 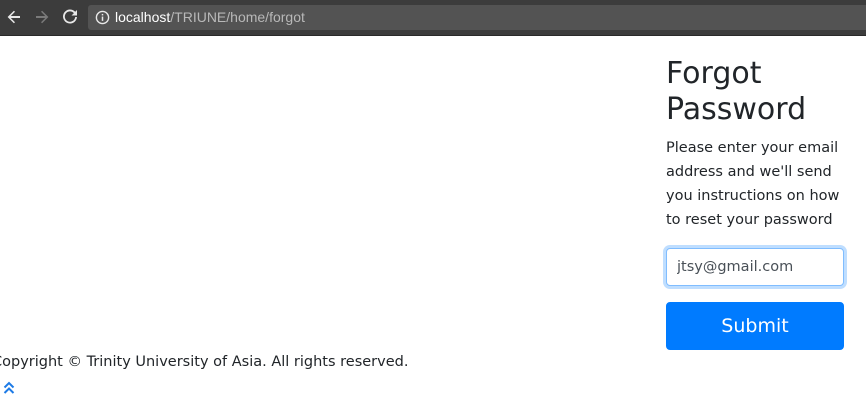 I want to click on forward-button, so click(x=42, y=17).